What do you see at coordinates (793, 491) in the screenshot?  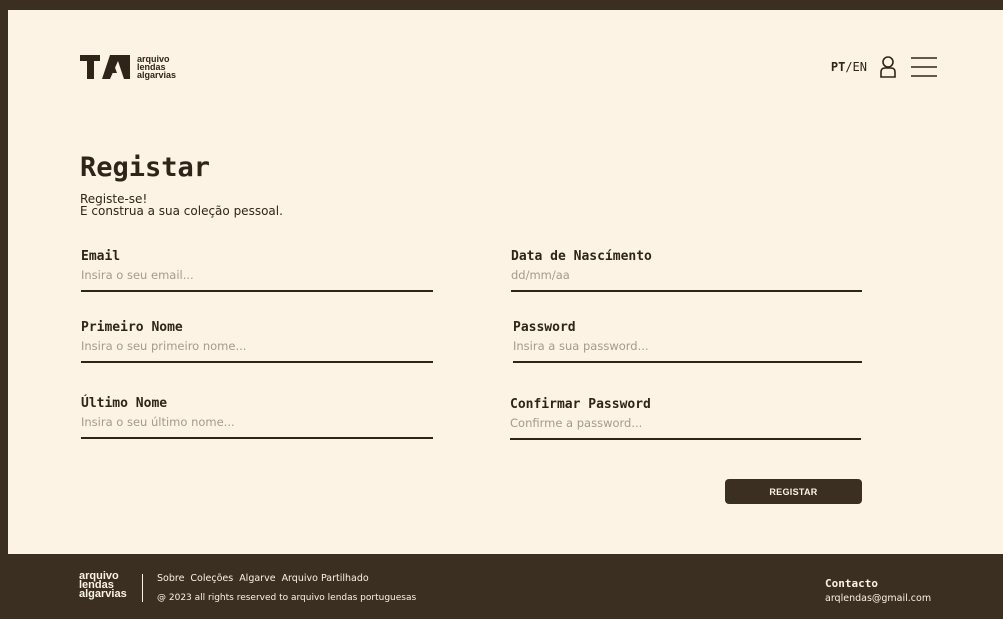 I see `register-button: REGISTAR` at bounding box center [793, 491].